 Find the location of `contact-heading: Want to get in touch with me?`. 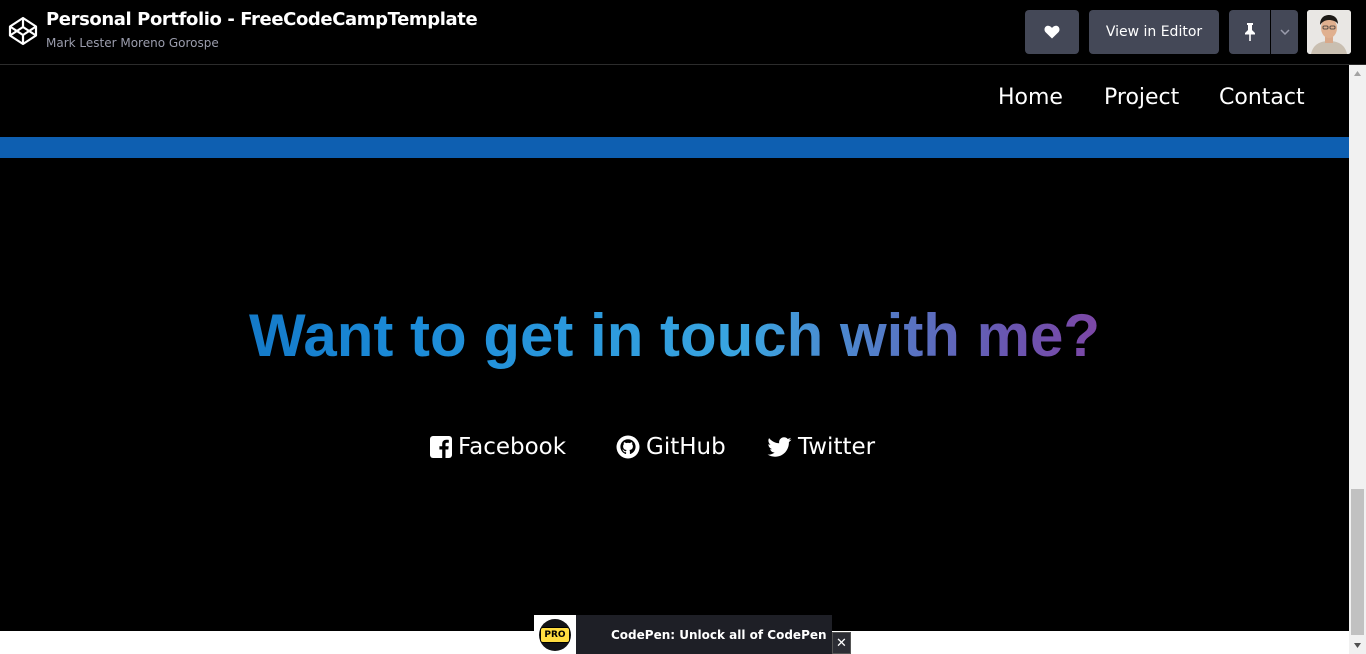

contact-heading: Want to get in touch with me? is located at coordinates (674, 335).